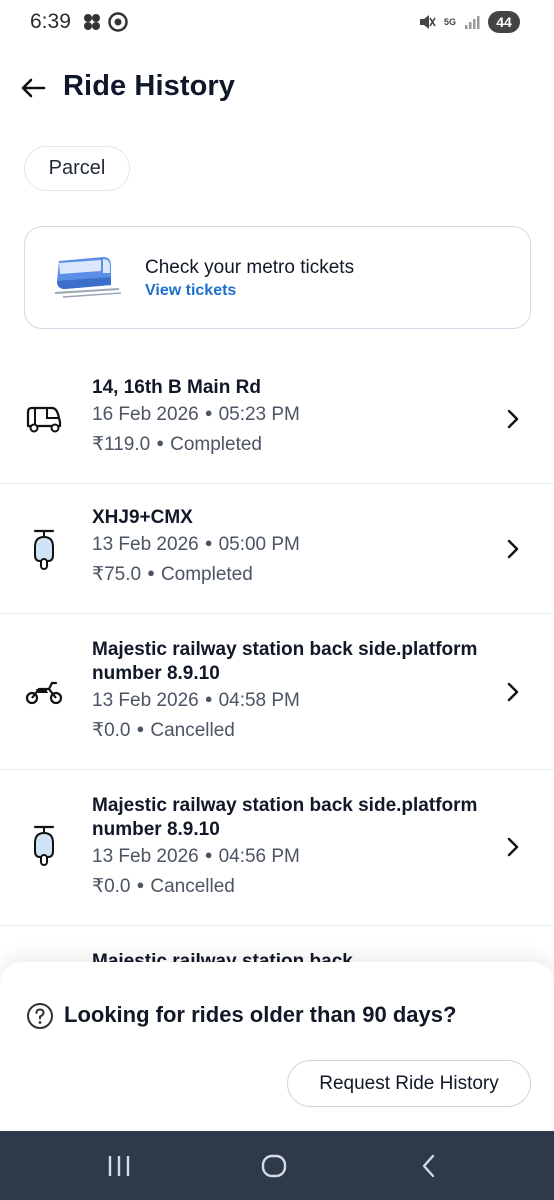 This screenshot has height=1200, width=554. I want to click on view-tickets-link: View tickets, so click(190, 291).